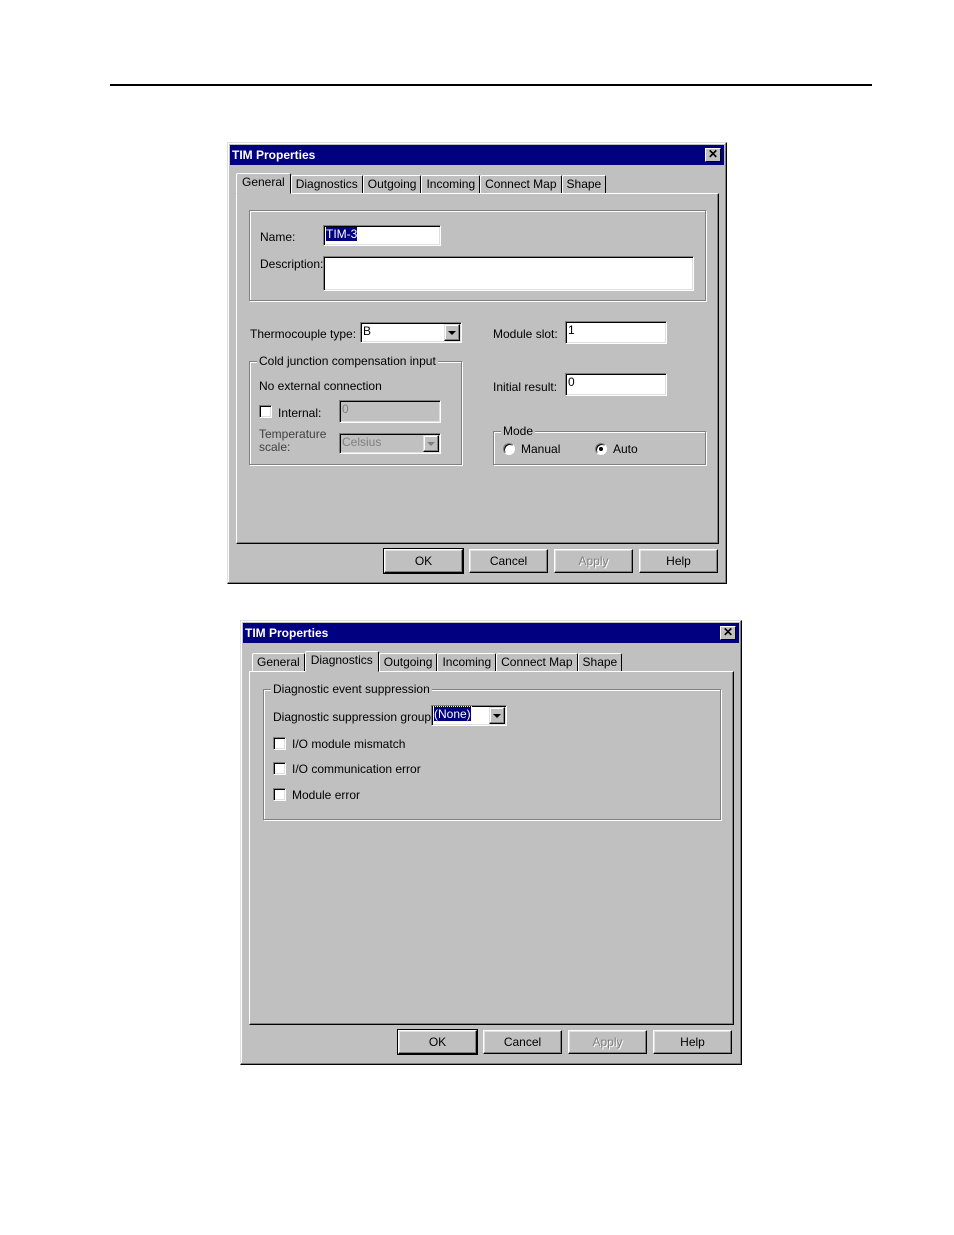 This screenshot has height=1235, width=954. Describe the element at coordinates (616, 332) in the screenshot. I see `module-slot-field: 1` at that location.